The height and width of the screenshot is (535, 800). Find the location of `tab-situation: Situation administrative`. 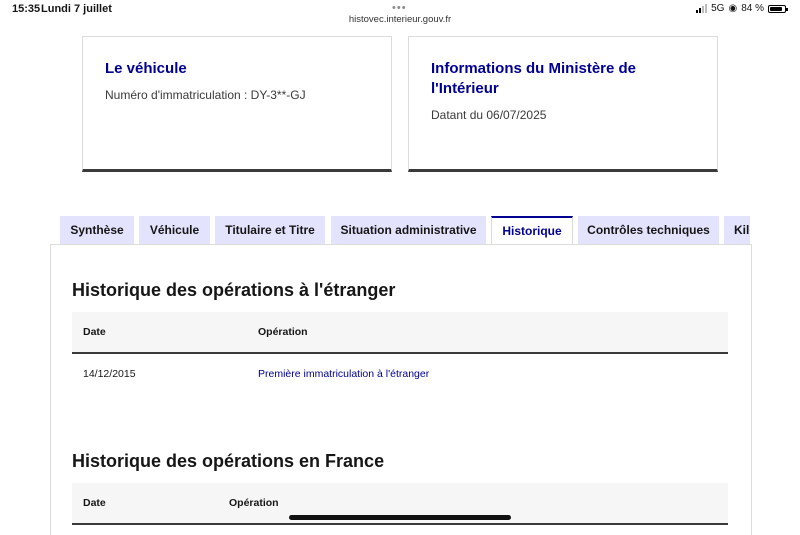

tab-situation: Situation administrative is located at coordinates (408, 230).